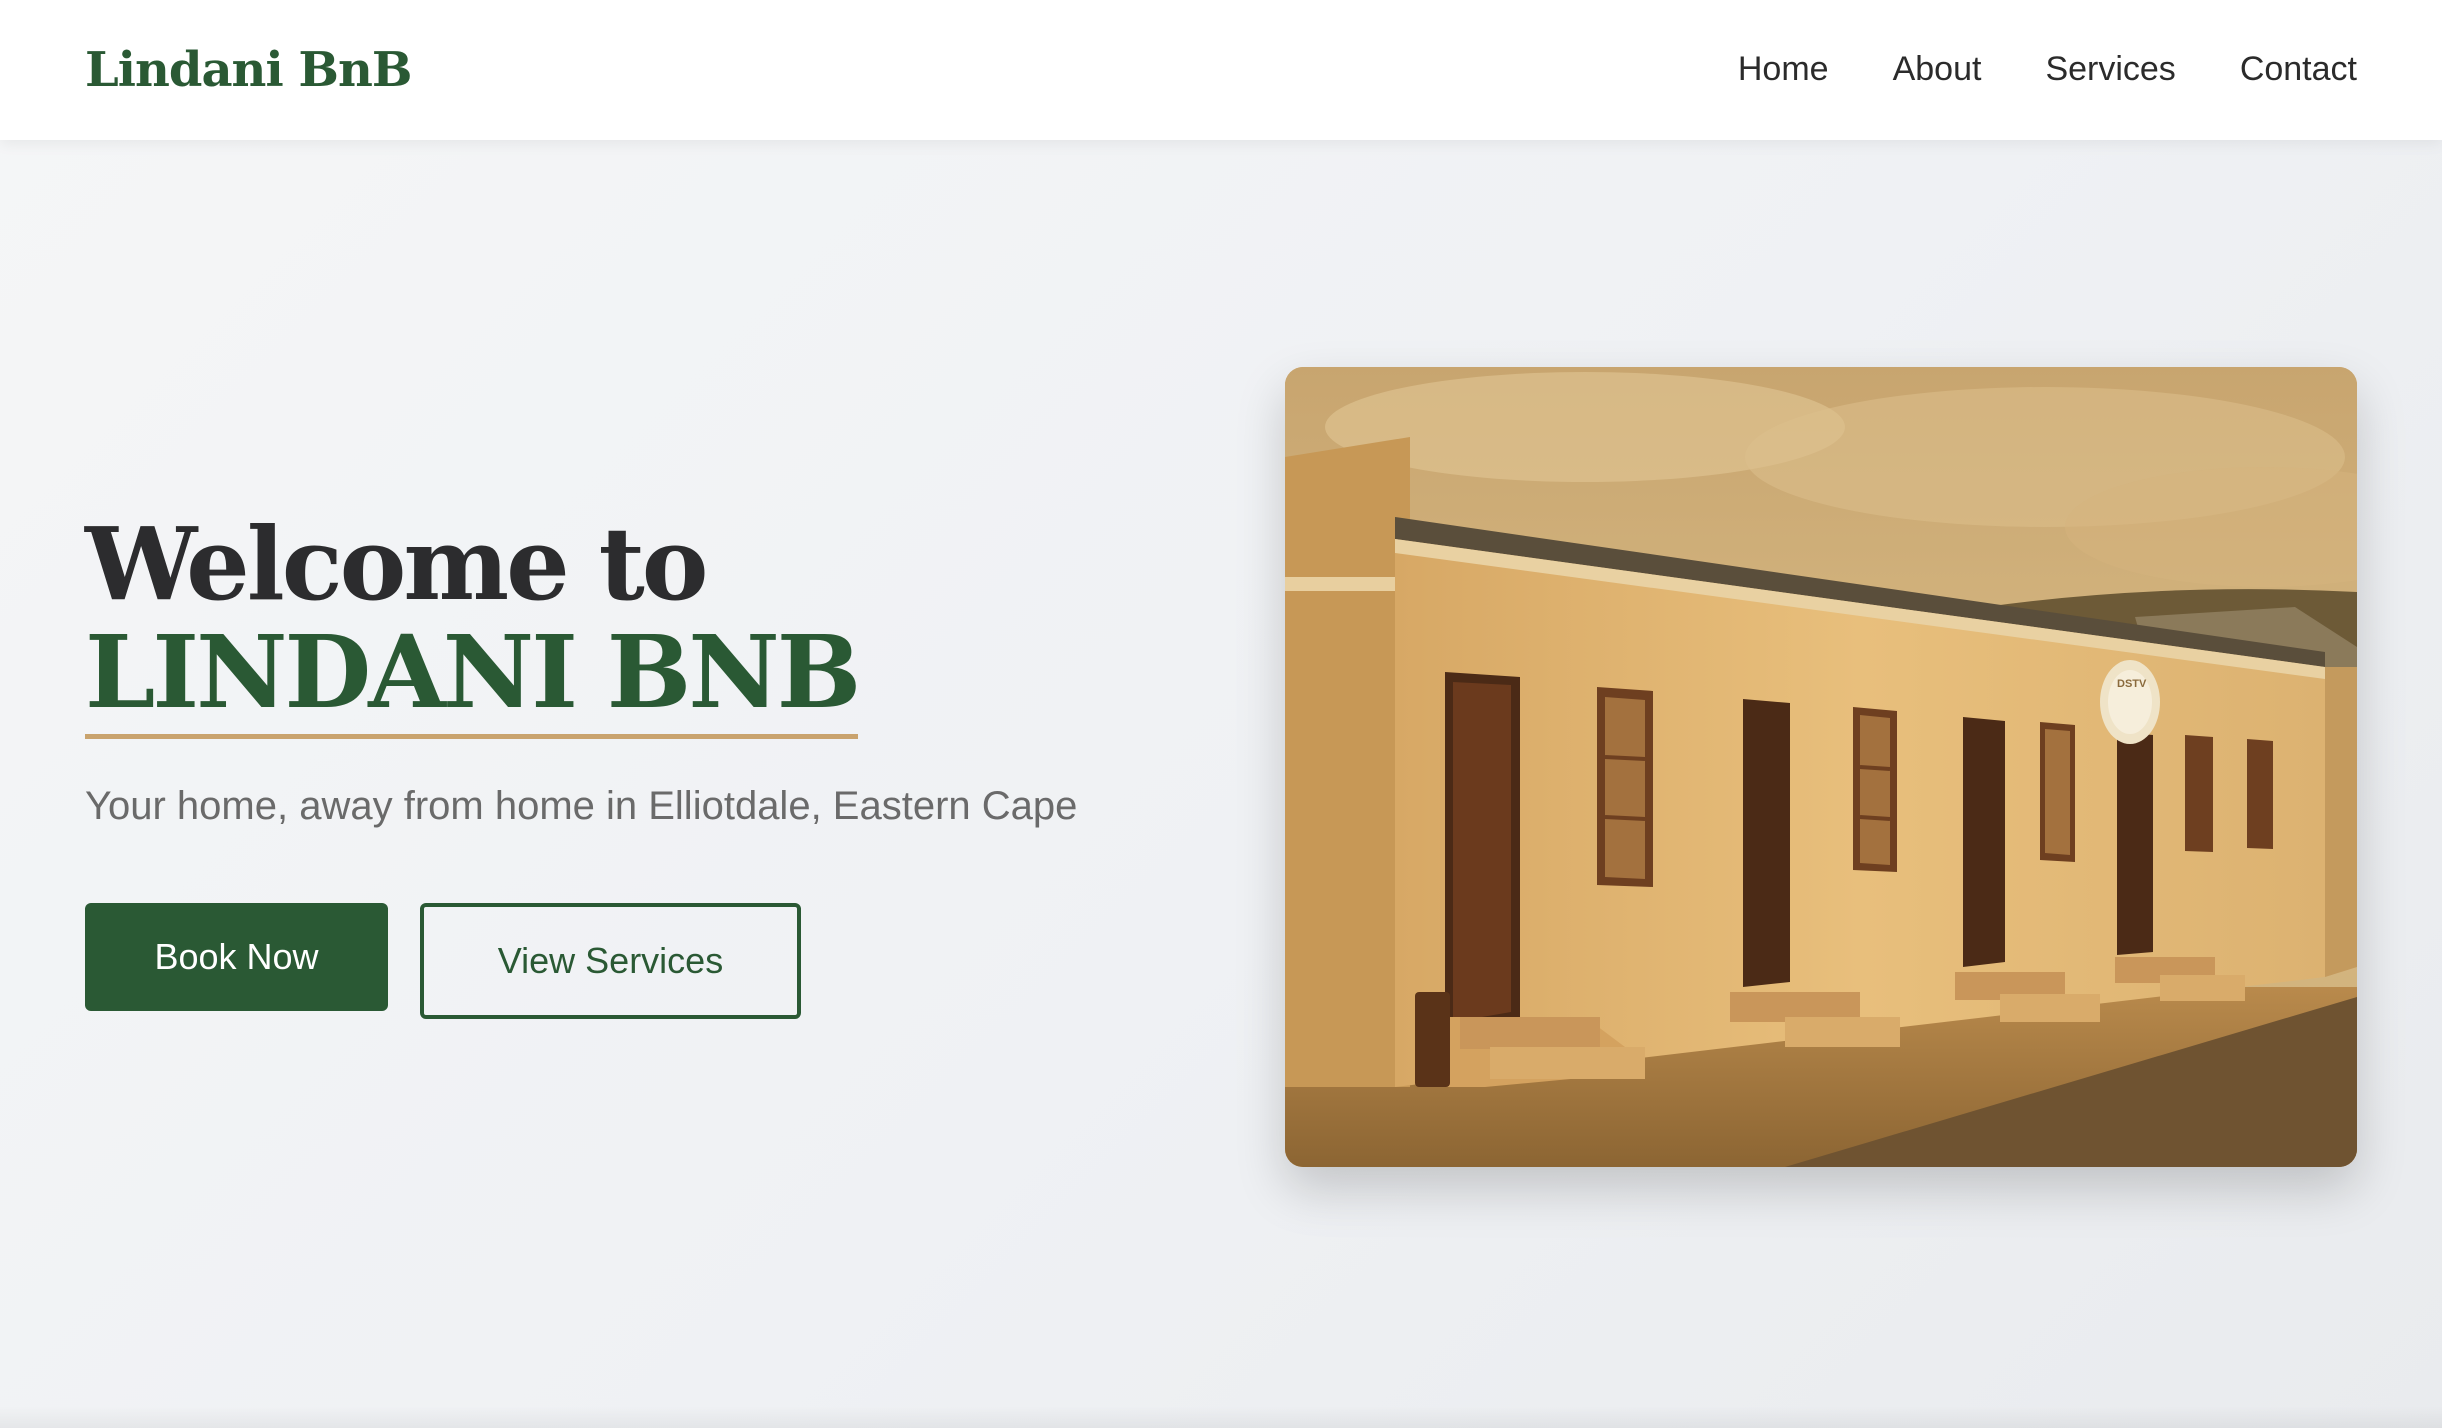 This screenshot has width=2442, height=1428. What do you see at coordinates (1937, 69) in the screenshot?
I see `nav-link-about: About` at bounding box center [1937, 69].